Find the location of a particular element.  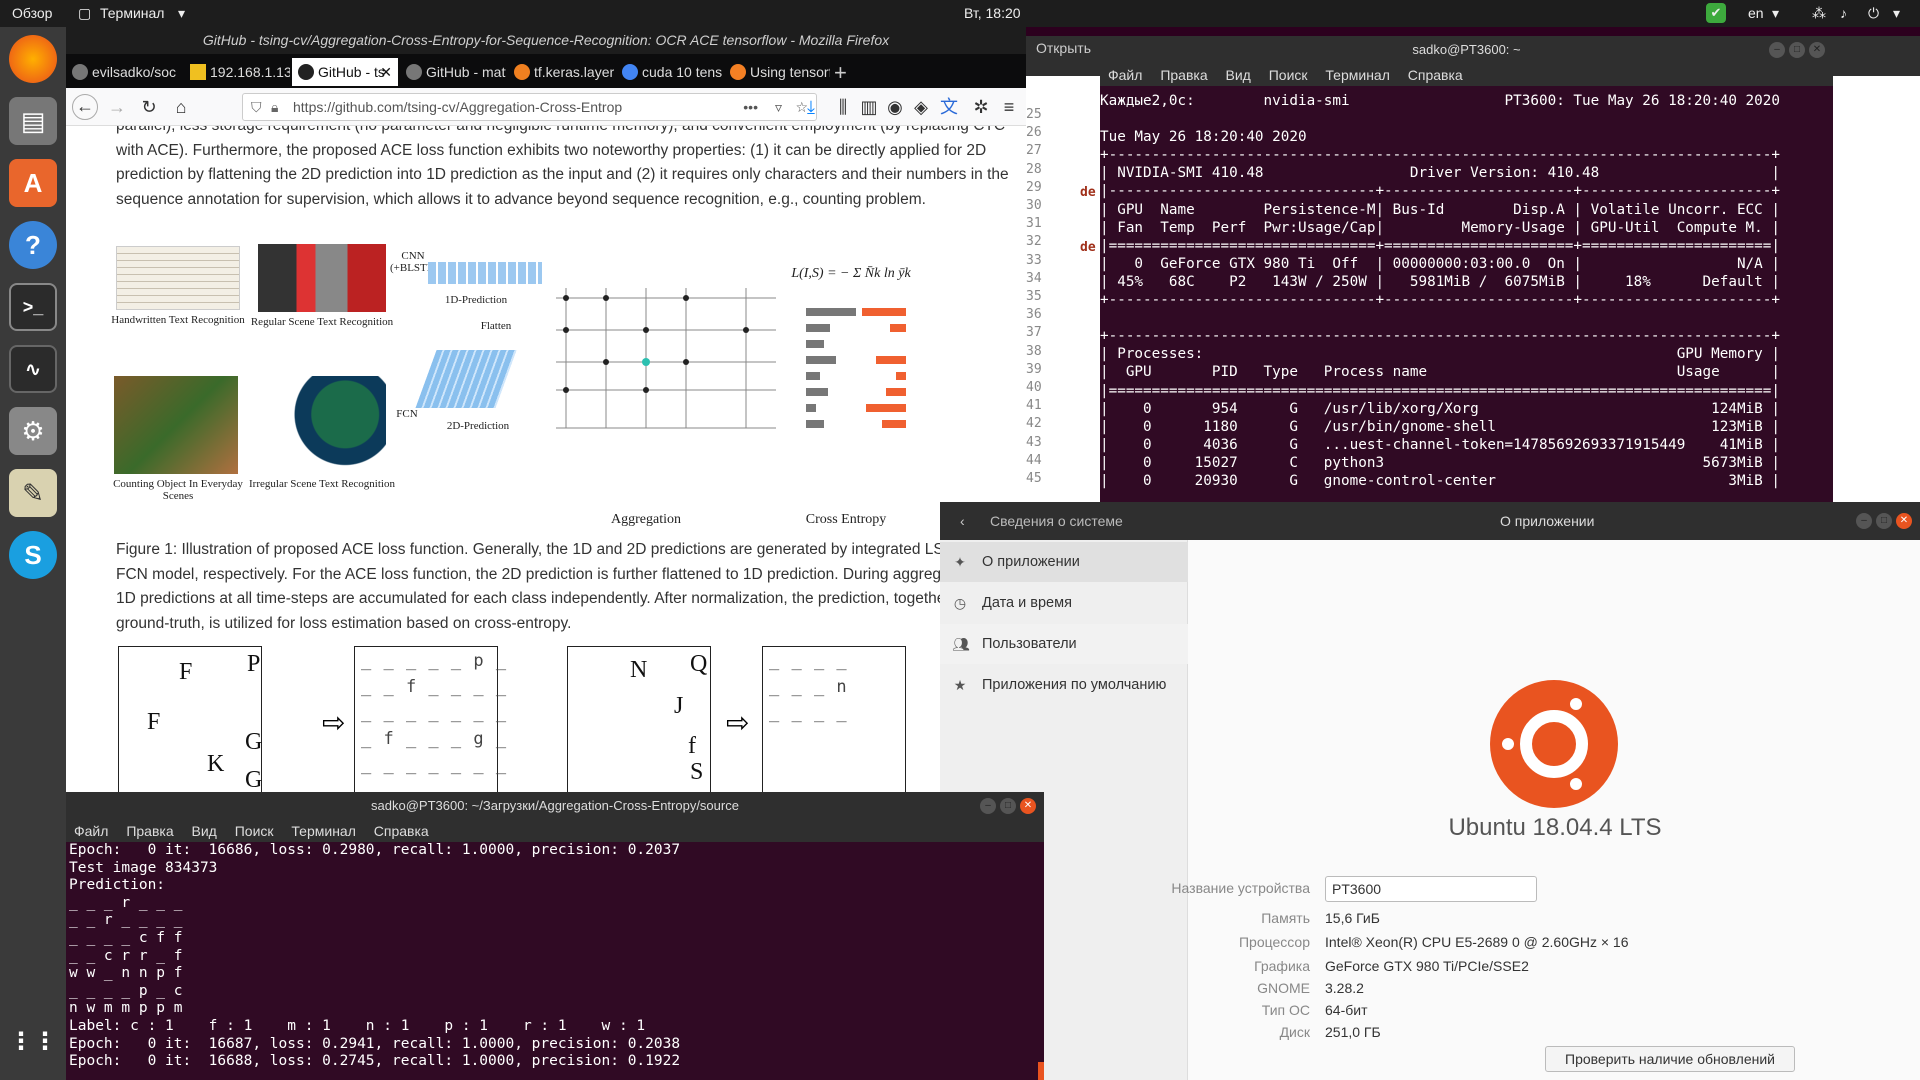

software-center-icon: A is located at coordinates (33, 183).